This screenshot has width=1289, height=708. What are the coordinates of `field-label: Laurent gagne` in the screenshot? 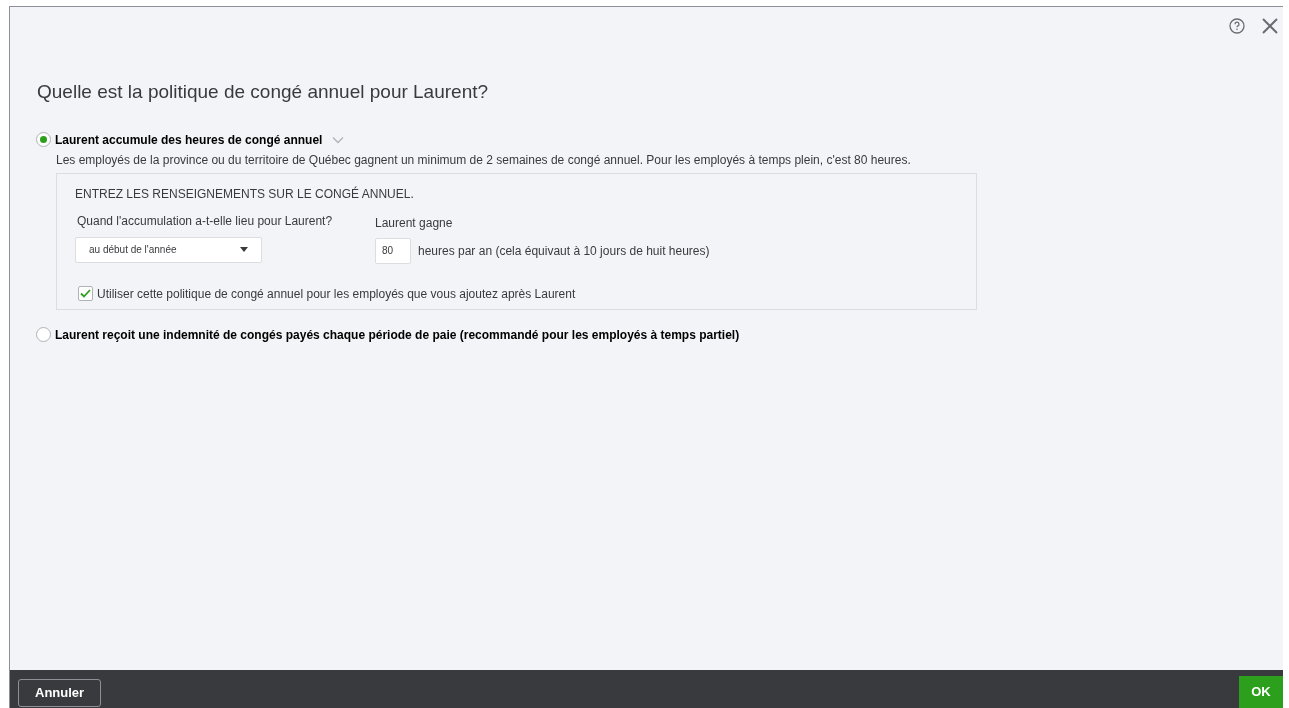 It's located at (414, 223).